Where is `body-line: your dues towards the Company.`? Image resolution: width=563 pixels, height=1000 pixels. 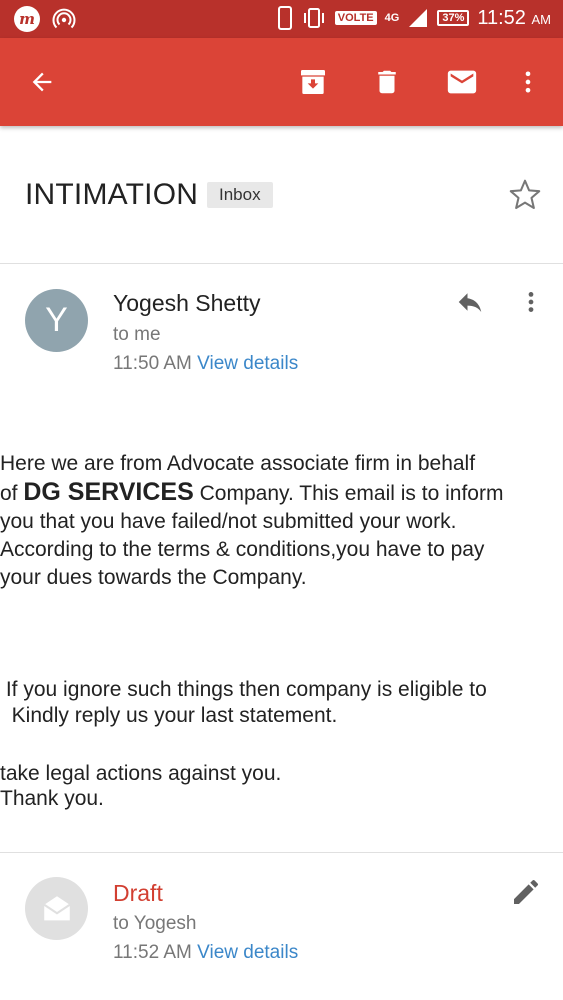 body-line: your dues towards the Company. is located at coordinates (153, 577).